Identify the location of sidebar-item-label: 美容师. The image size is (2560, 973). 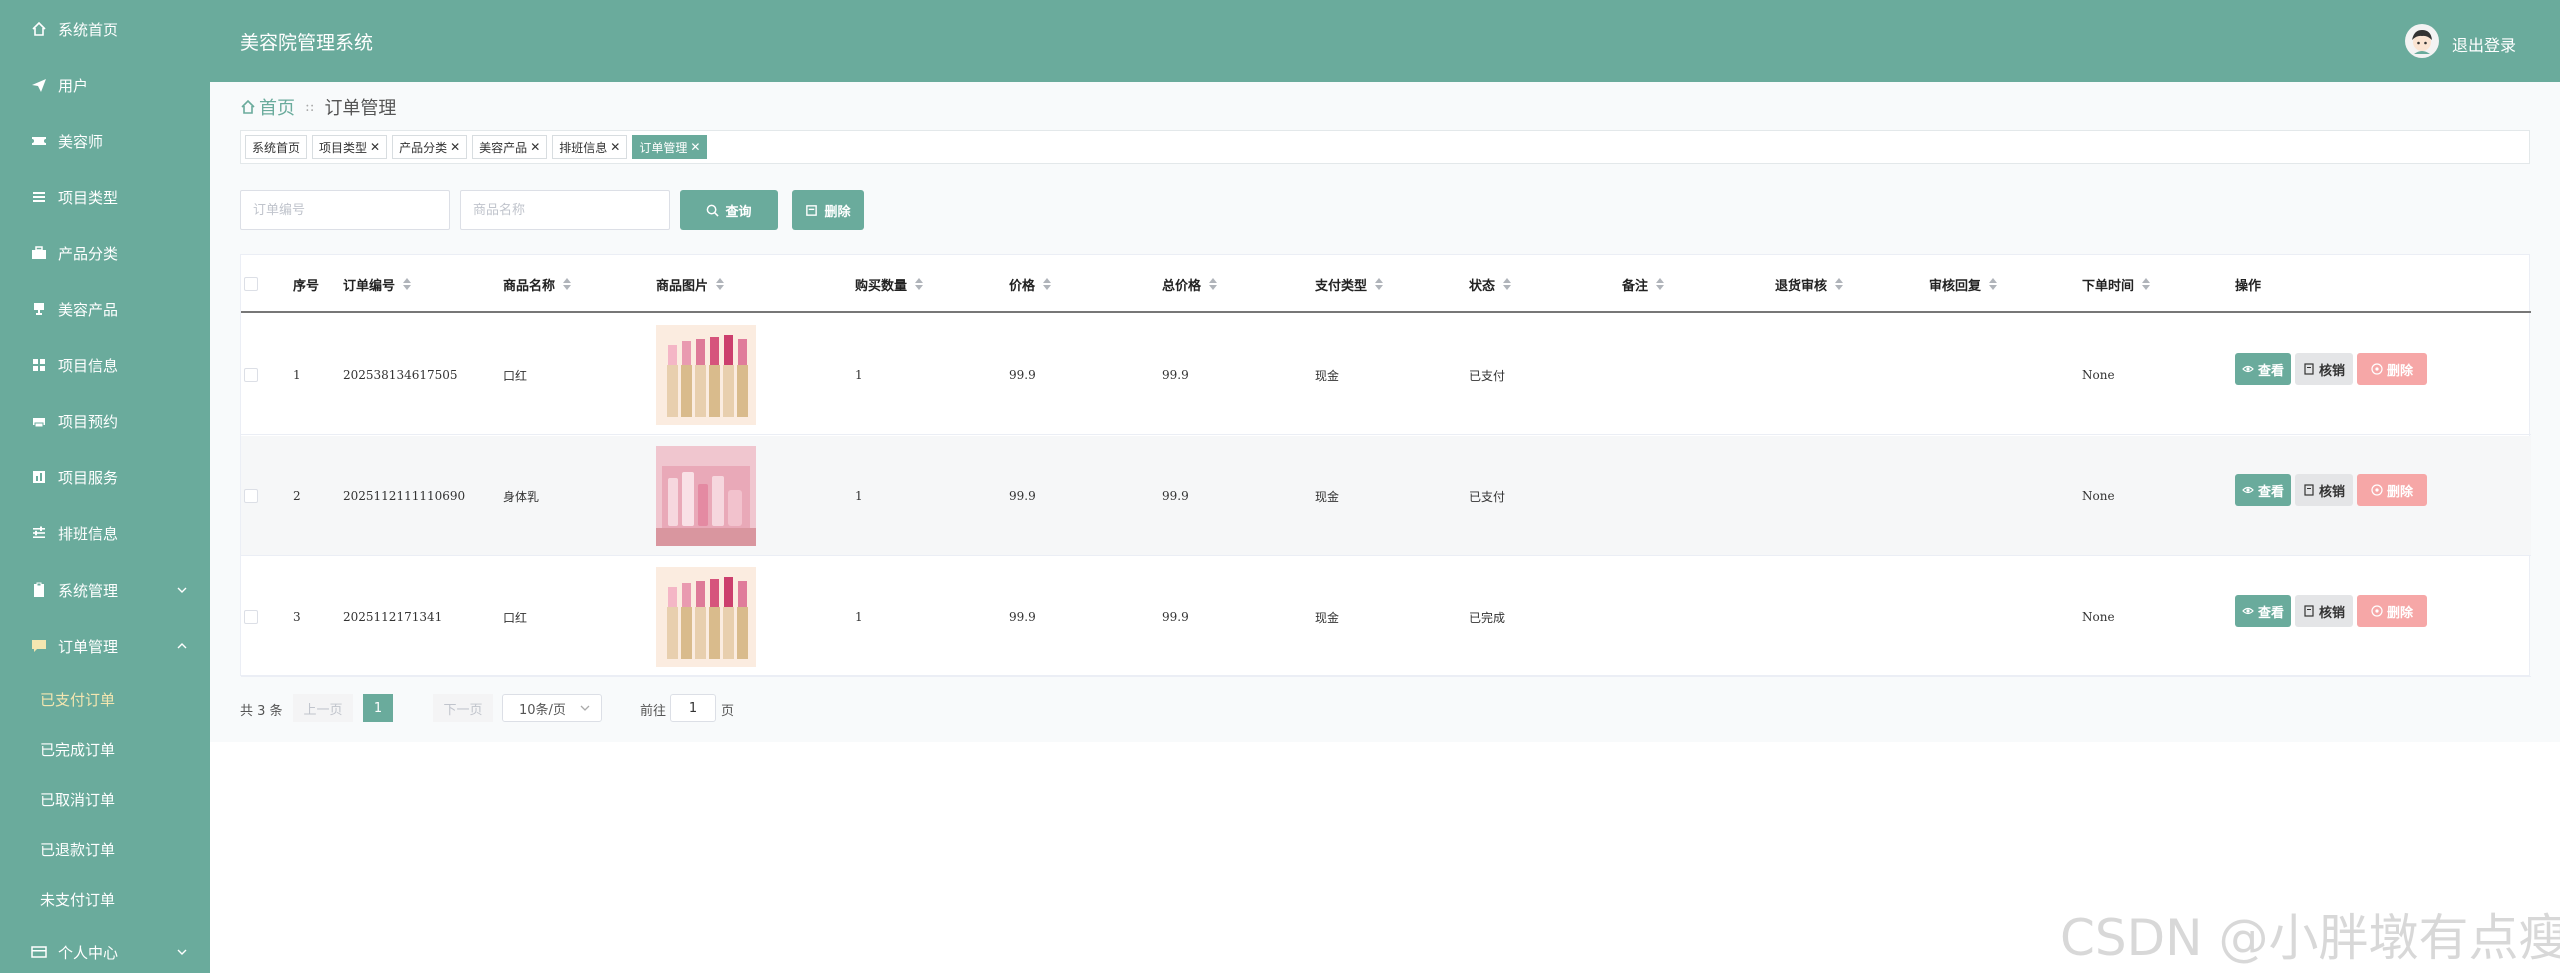
(81, 141).